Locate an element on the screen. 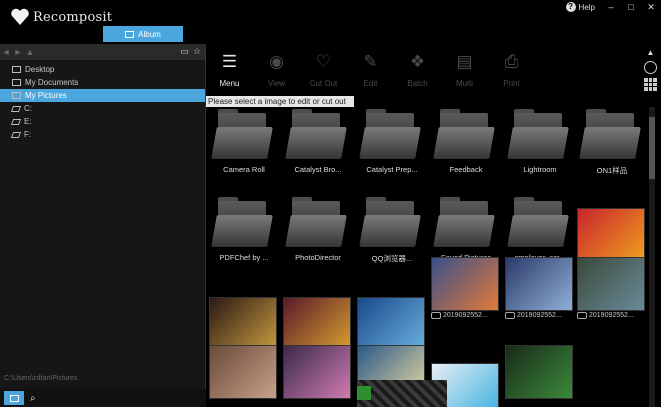  folder-item: Camera Roll is located at coordinates (244, 140).